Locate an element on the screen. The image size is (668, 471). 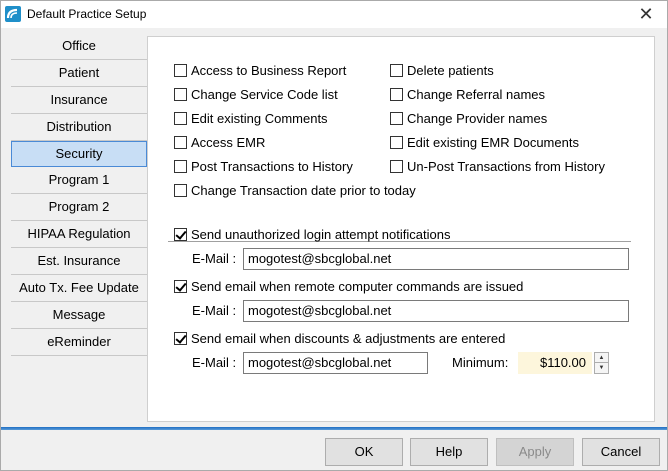
sidebar-item-auto-tx-fee-update: Auto Tx. Fee Update is located at coordinates (79, 288).